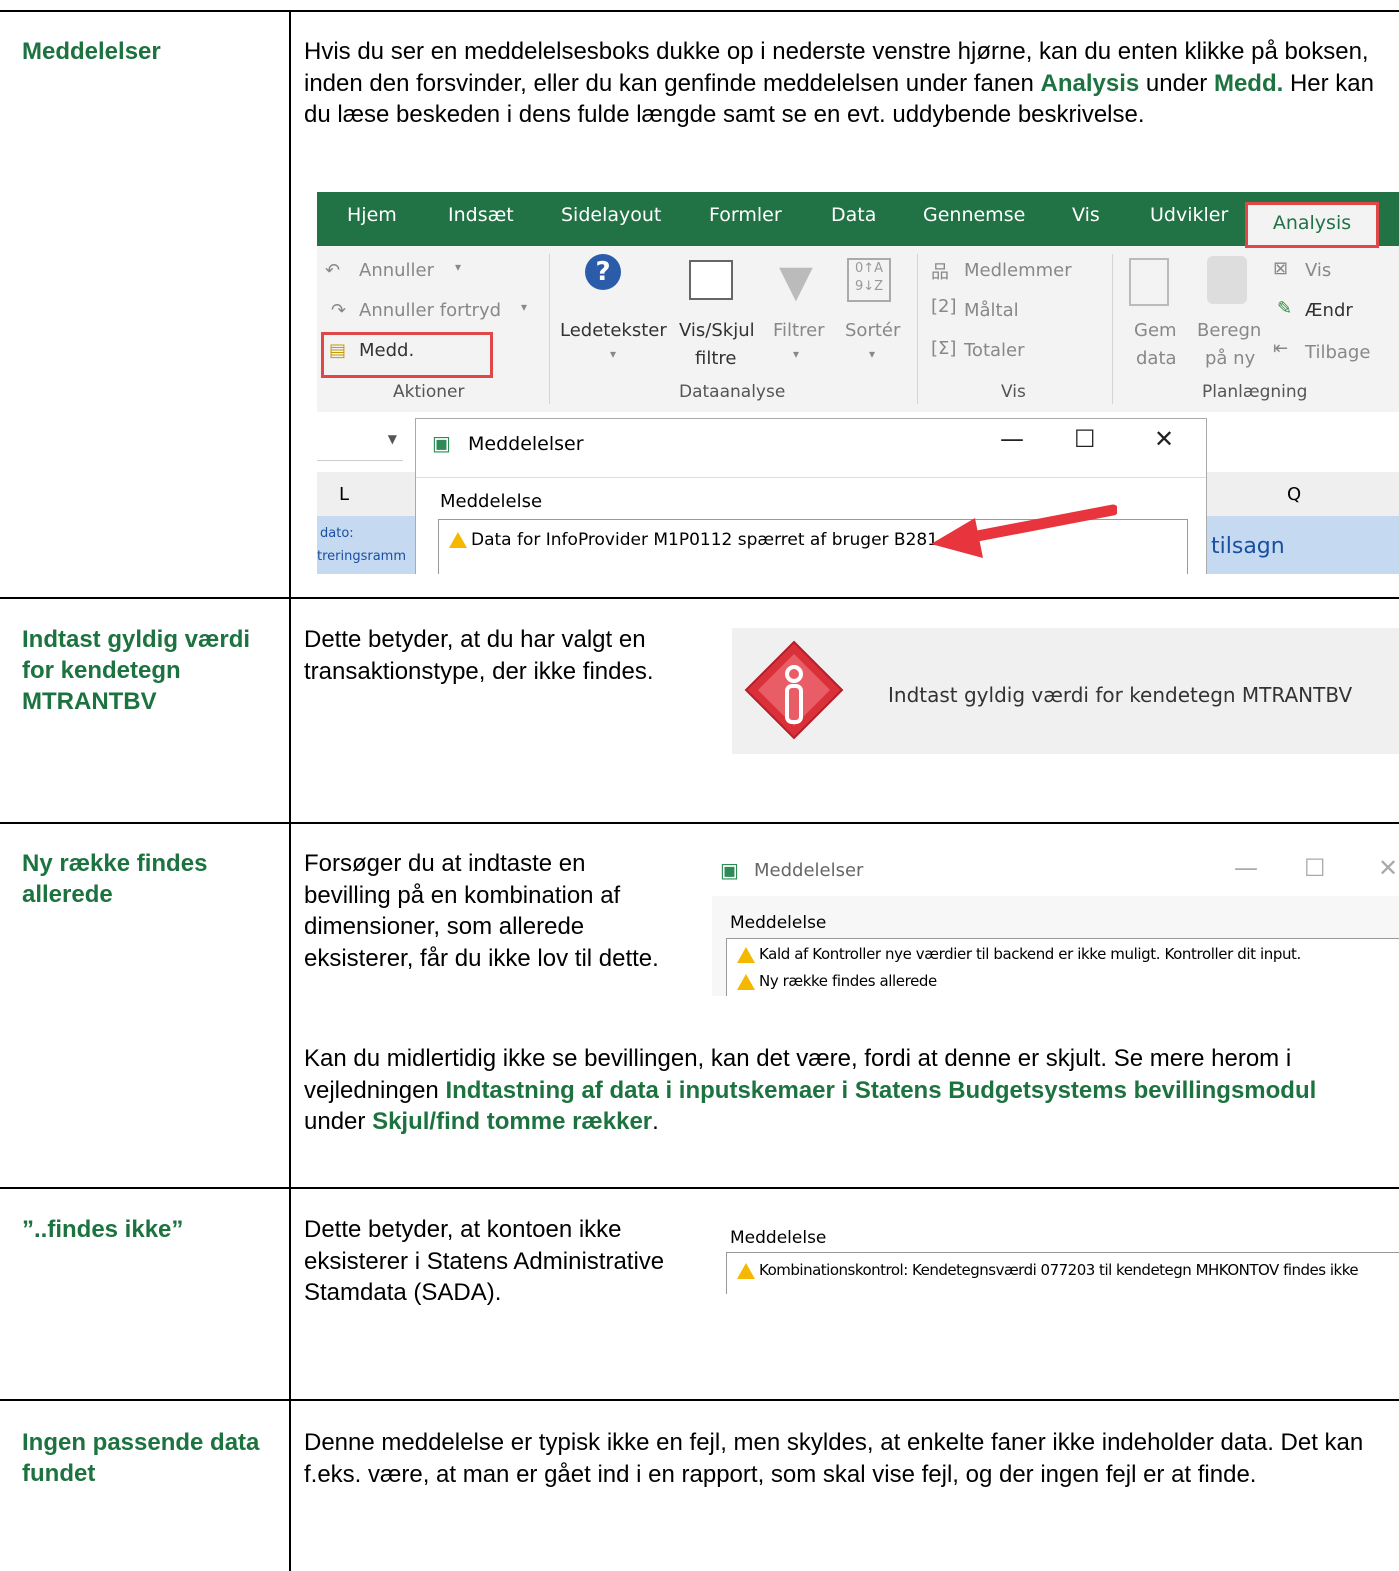 This screenshot has width=1399, height=1571. I want to click on desc-text: ., so click(655, 1121).